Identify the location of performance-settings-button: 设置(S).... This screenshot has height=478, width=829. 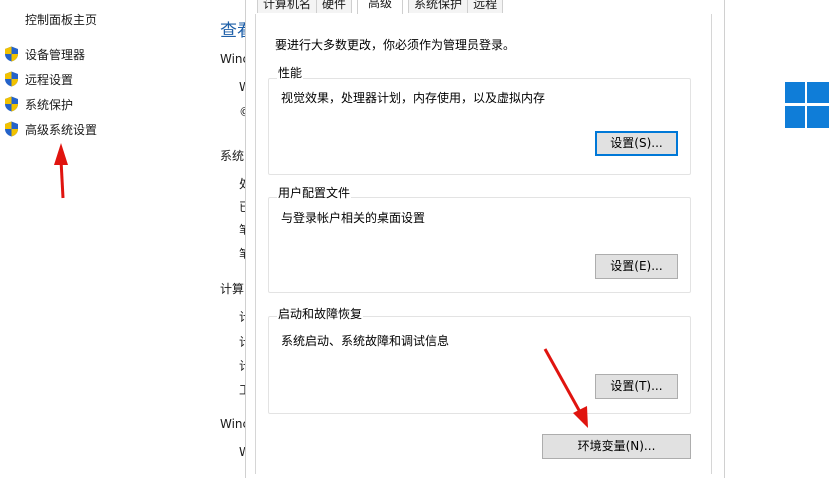
(636, 143).